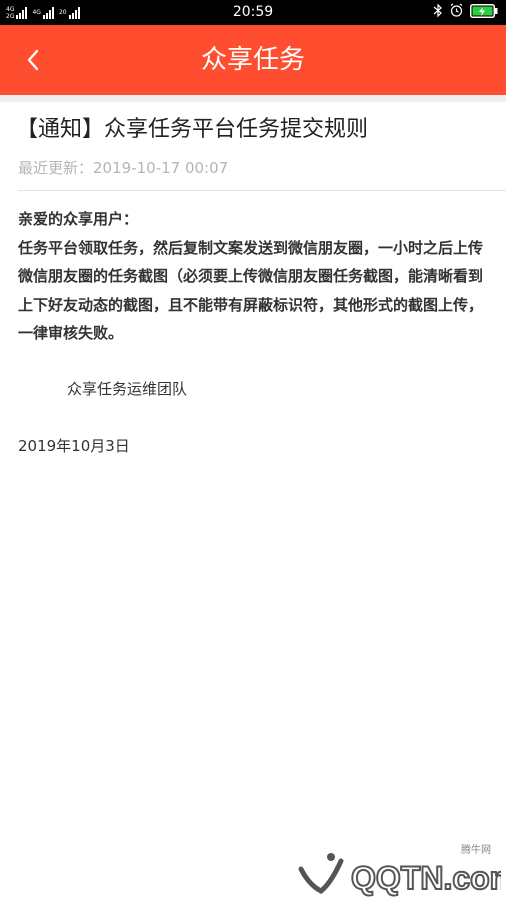 This screenshot has width=506, height=901. What do you see at coordinates (456, 12) in the screenshot?
I see `alarm-icon` at bounding box center [456, 12].